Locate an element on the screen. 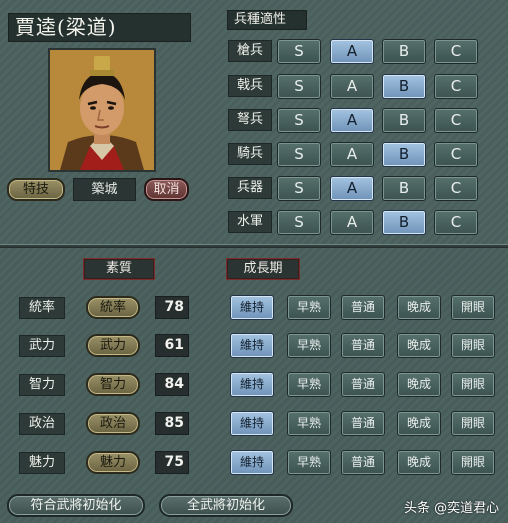 This screenshot has height=523, width=508. stat-value: 75 is located at coordinates (172, 462).